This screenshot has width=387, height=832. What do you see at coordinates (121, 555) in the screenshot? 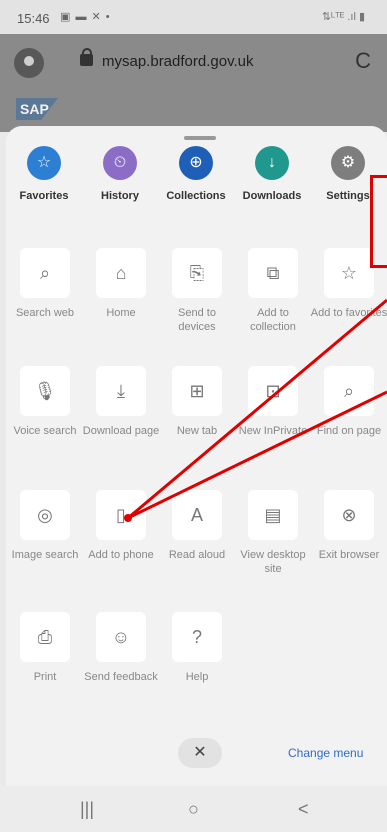
I see `menu-item-label: Add to phone` at bounding box center [121, 555].